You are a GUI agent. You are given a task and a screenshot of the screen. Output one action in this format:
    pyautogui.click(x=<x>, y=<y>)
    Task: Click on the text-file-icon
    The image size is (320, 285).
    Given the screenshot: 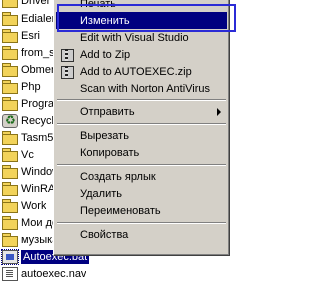 What is the action you would take?
    pyautogui.click(x=10, y=274)
    